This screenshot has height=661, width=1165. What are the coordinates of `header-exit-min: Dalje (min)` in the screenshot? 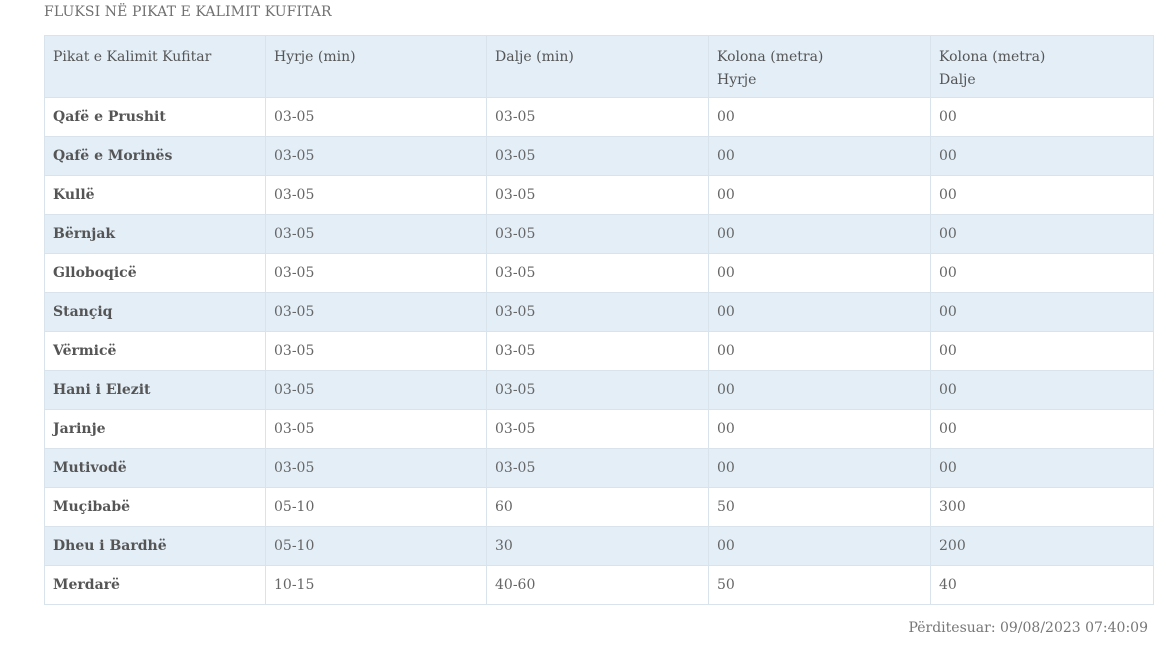 It's located at (597, 66).